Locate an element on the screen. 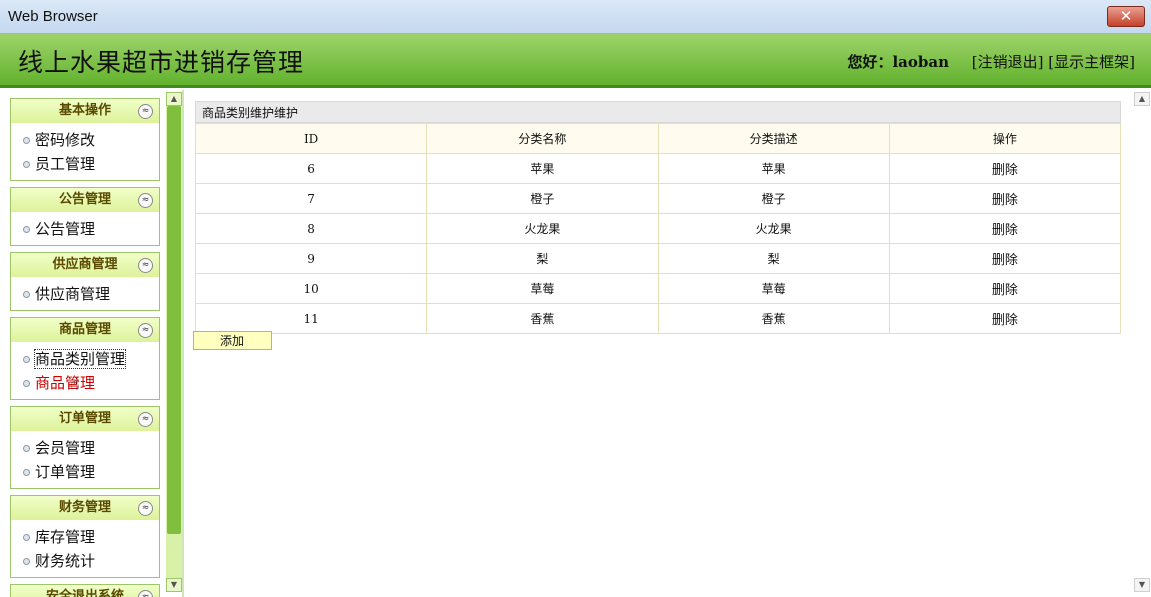  cell-id: 9 is located at coordinates (311, 258).